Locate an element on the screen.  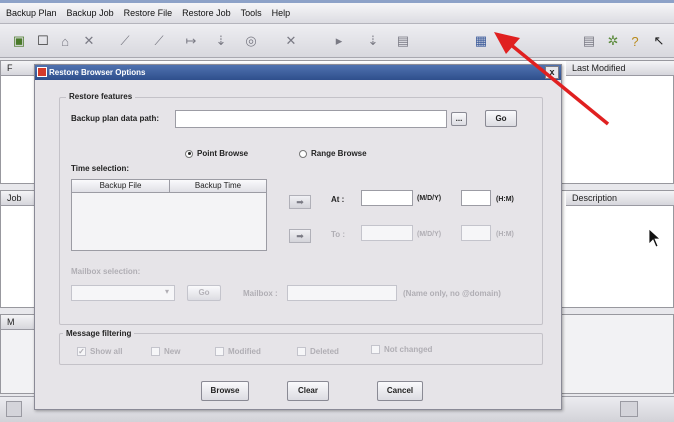
message-filtering-title: Message filtering is located at coordinates (99, 333).